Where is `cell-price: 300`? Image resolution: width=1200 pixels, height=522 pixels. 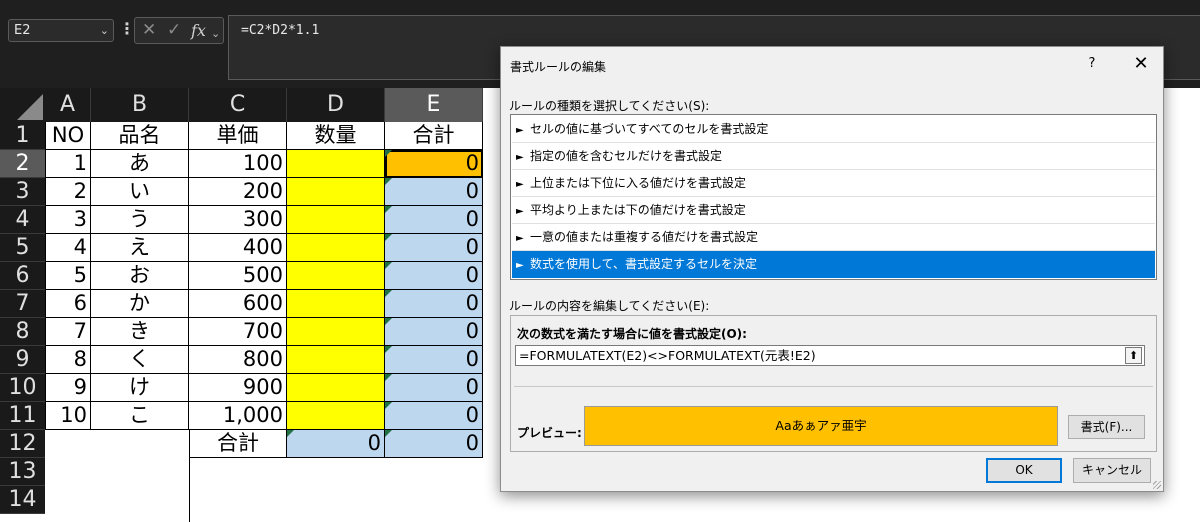 cell-price: 300 is located at coordinates (238, 220).